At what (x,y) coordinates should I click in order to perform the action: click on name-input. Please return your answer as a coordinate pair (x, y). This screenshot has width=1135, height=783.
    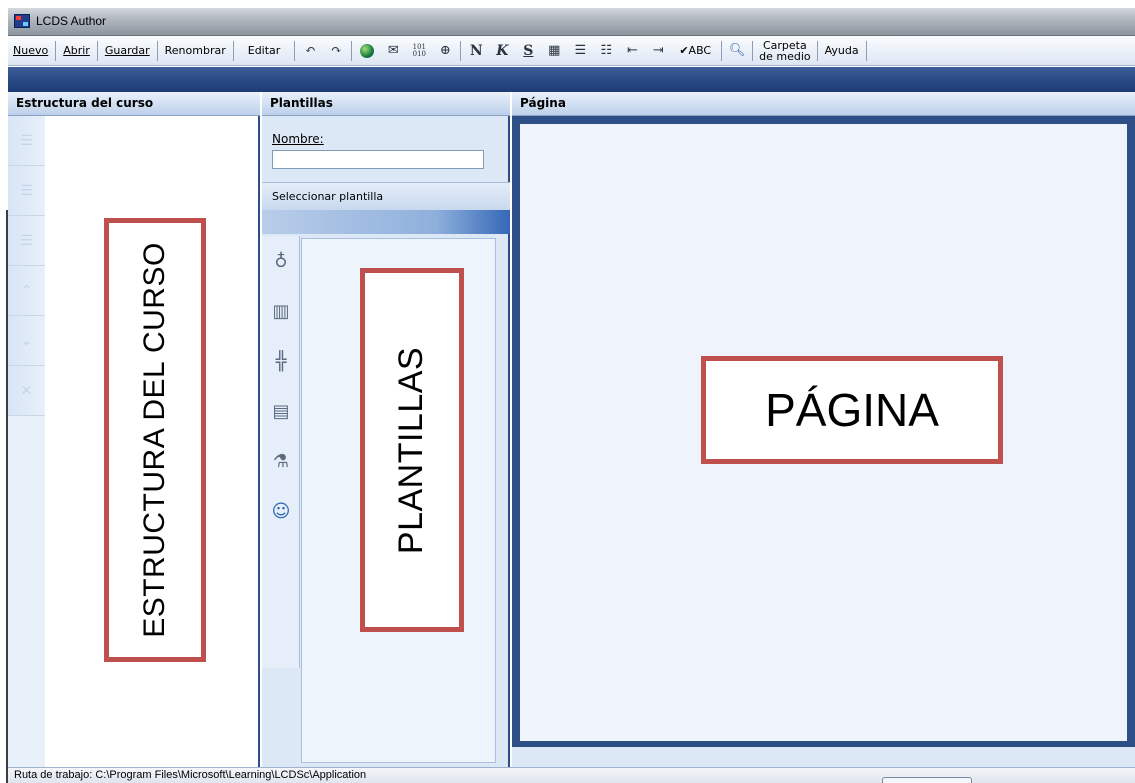
    Looking at the image, I should click on (378, 159).